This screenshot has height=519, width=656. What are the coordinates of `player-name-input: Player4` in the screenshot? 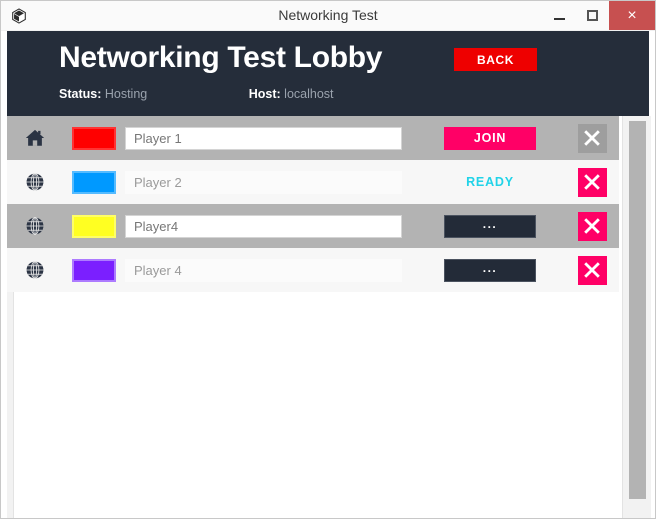 It's located at (263, 226).